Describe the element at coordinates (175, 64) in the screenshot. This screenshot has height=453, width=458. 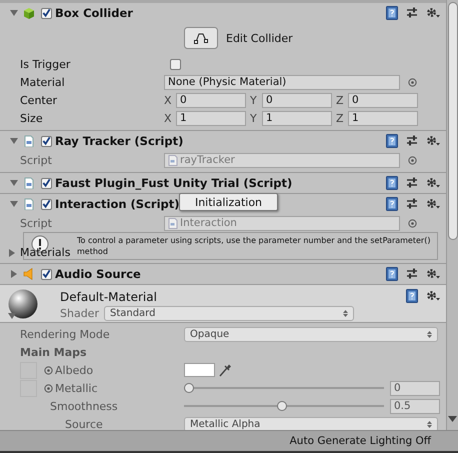
I see `is-trigger-checkbox` at that location.